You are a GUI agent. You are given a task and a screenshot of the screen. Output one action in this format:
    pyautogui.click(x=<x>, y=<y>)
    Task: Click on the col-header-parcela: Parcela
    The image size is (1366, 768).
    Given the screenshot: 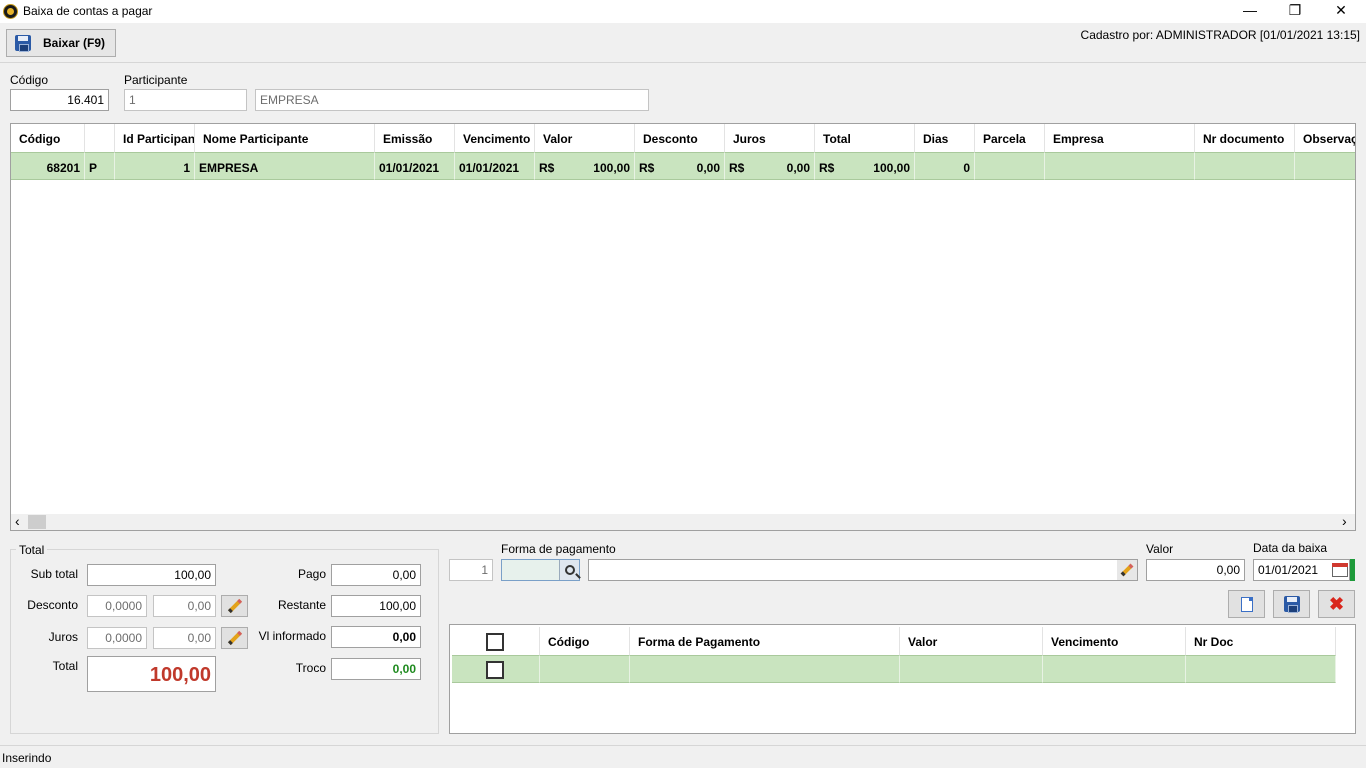 What is the action you would take?
    pyautogui.click(x=1010, y=138)
    